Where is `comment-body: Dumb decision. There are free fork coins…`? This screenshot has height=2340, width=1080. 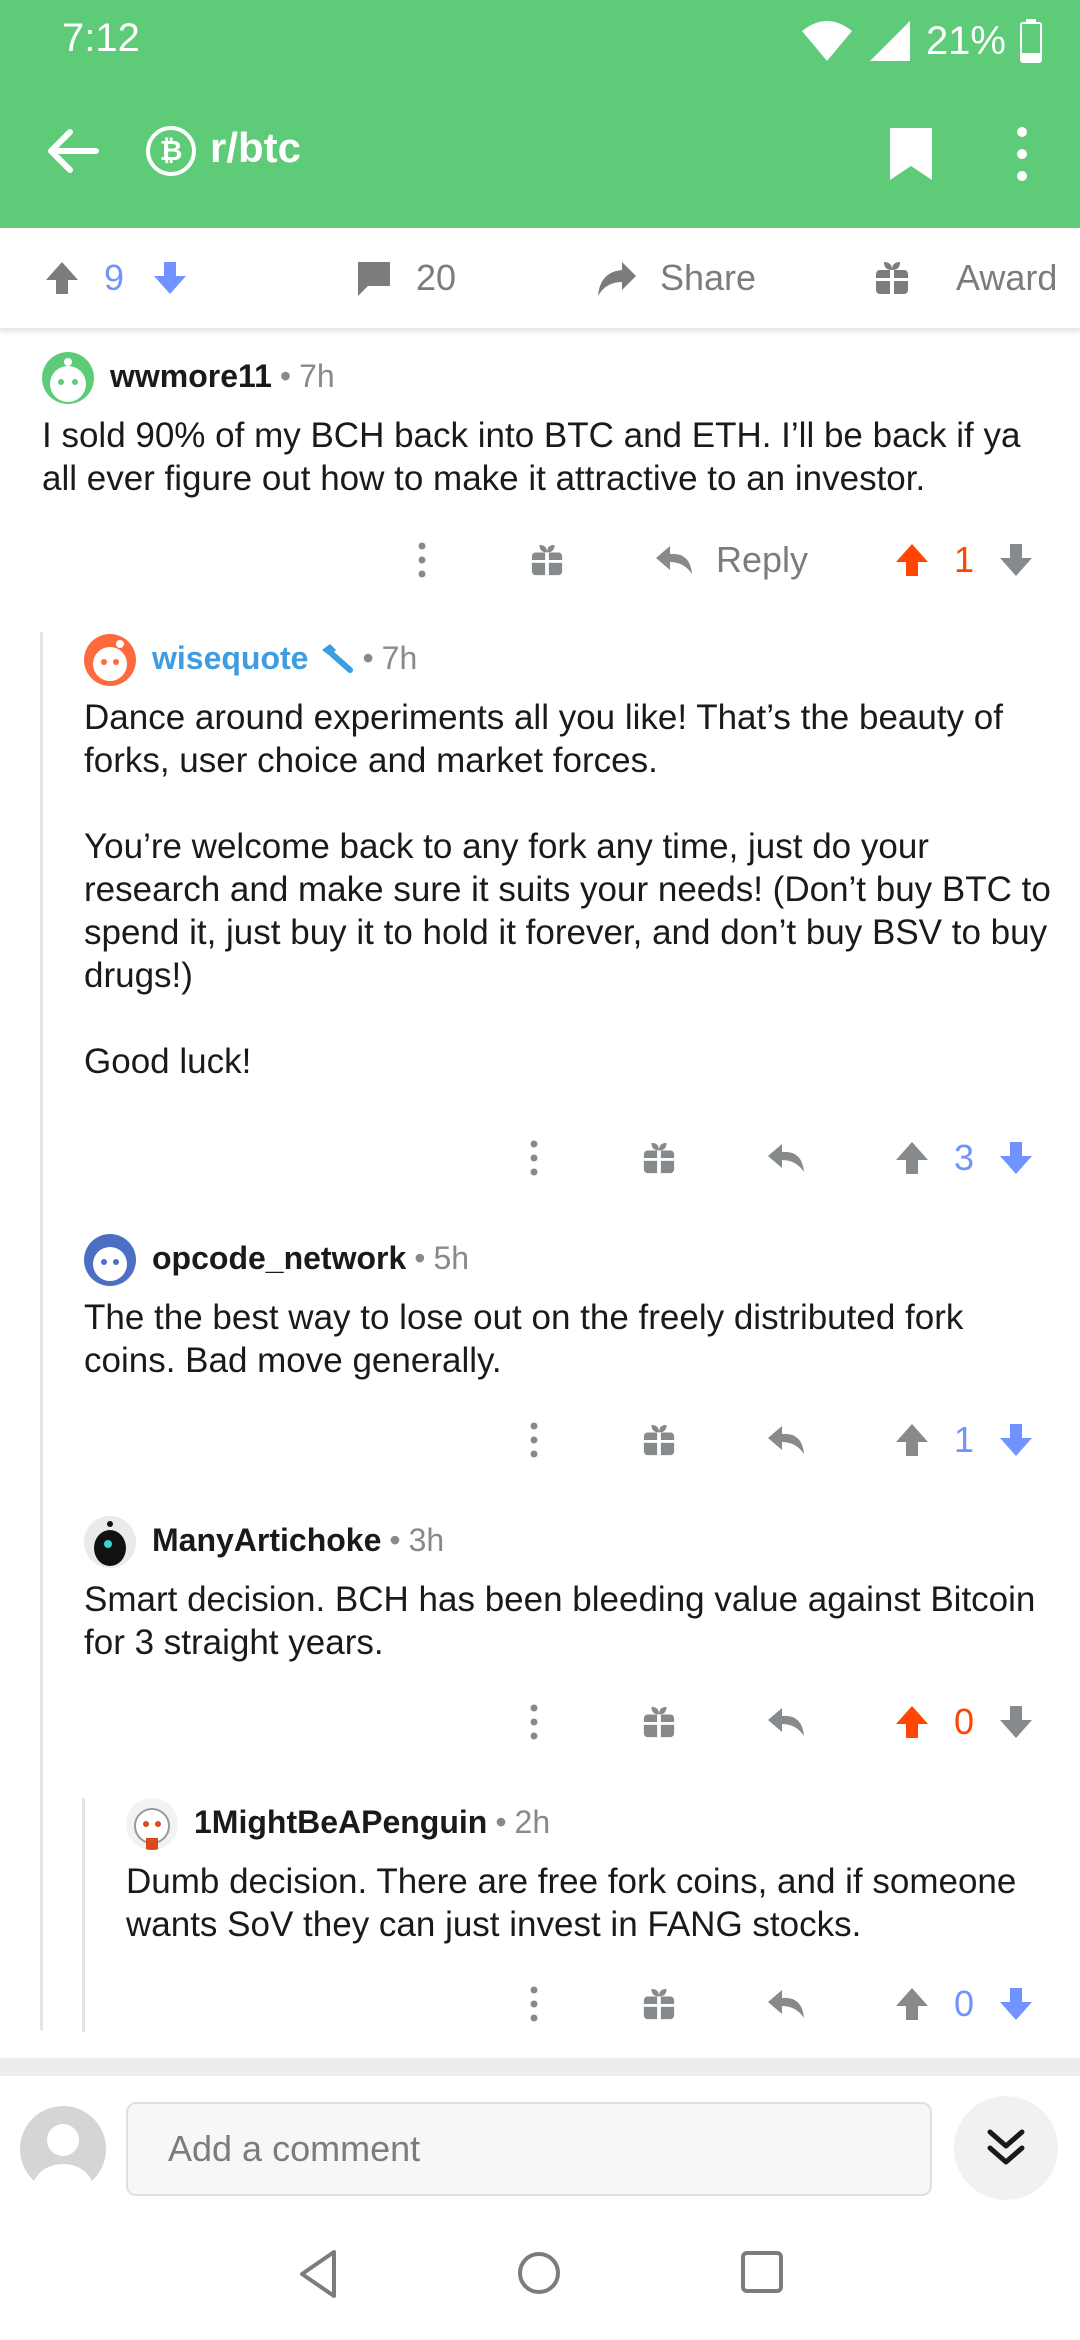 comment-body: Dumb decision. There are free fork coins… is located at coordinates (571, 1903).